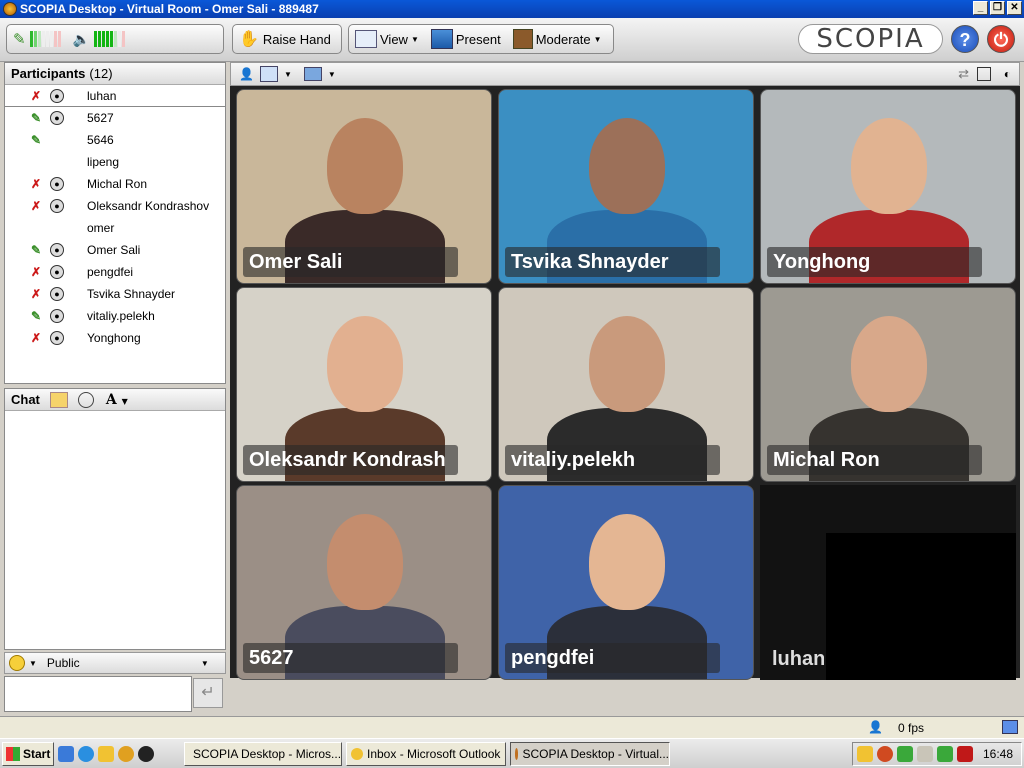  What do you see at coordinates (115, 294) in the screenshot?
I see `participant-row: ✗ ● Tsvika Shnayder` at bounding box center [115, 294].